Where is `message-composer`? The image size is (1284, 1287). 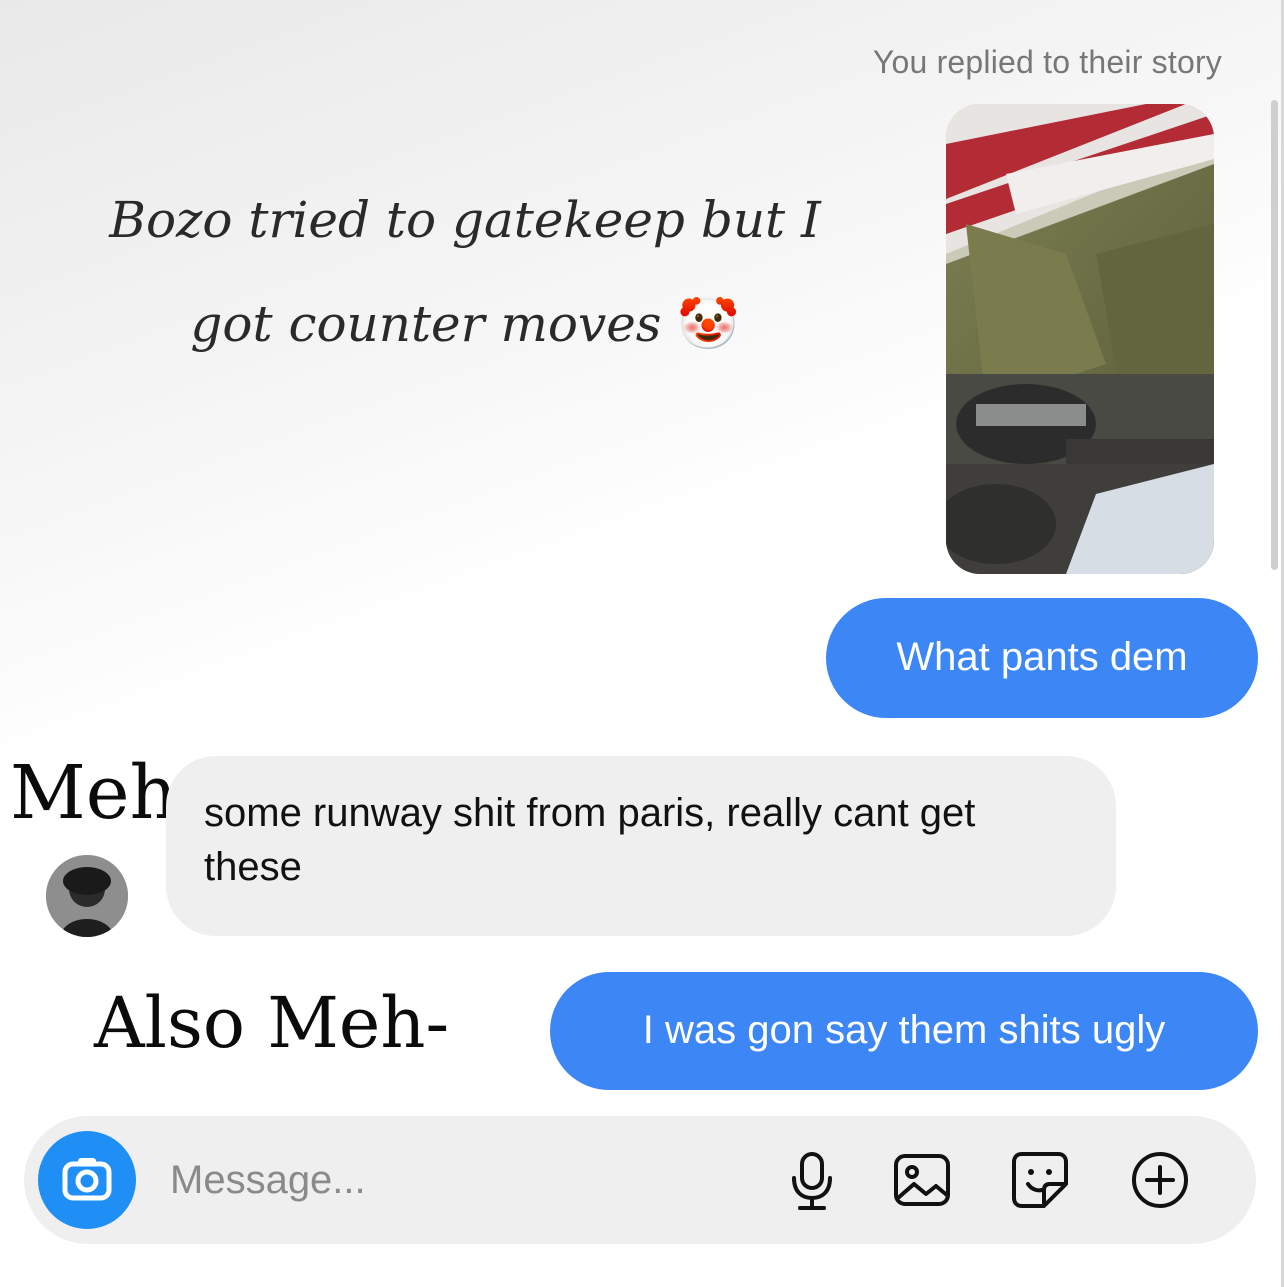
message-composer is located at coordinates (640, 1180).